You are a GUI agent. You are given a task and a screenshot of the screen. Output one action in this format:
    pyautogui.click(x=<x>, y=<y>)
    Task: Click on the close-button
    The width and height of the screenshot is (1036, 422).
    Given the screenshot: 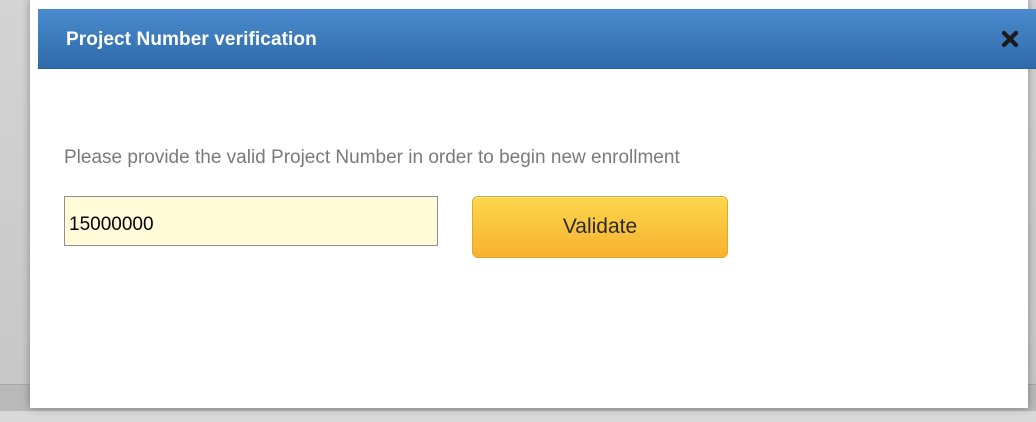 What is the action you would take?
    pyautogui.click(x=1010, y=39)
    